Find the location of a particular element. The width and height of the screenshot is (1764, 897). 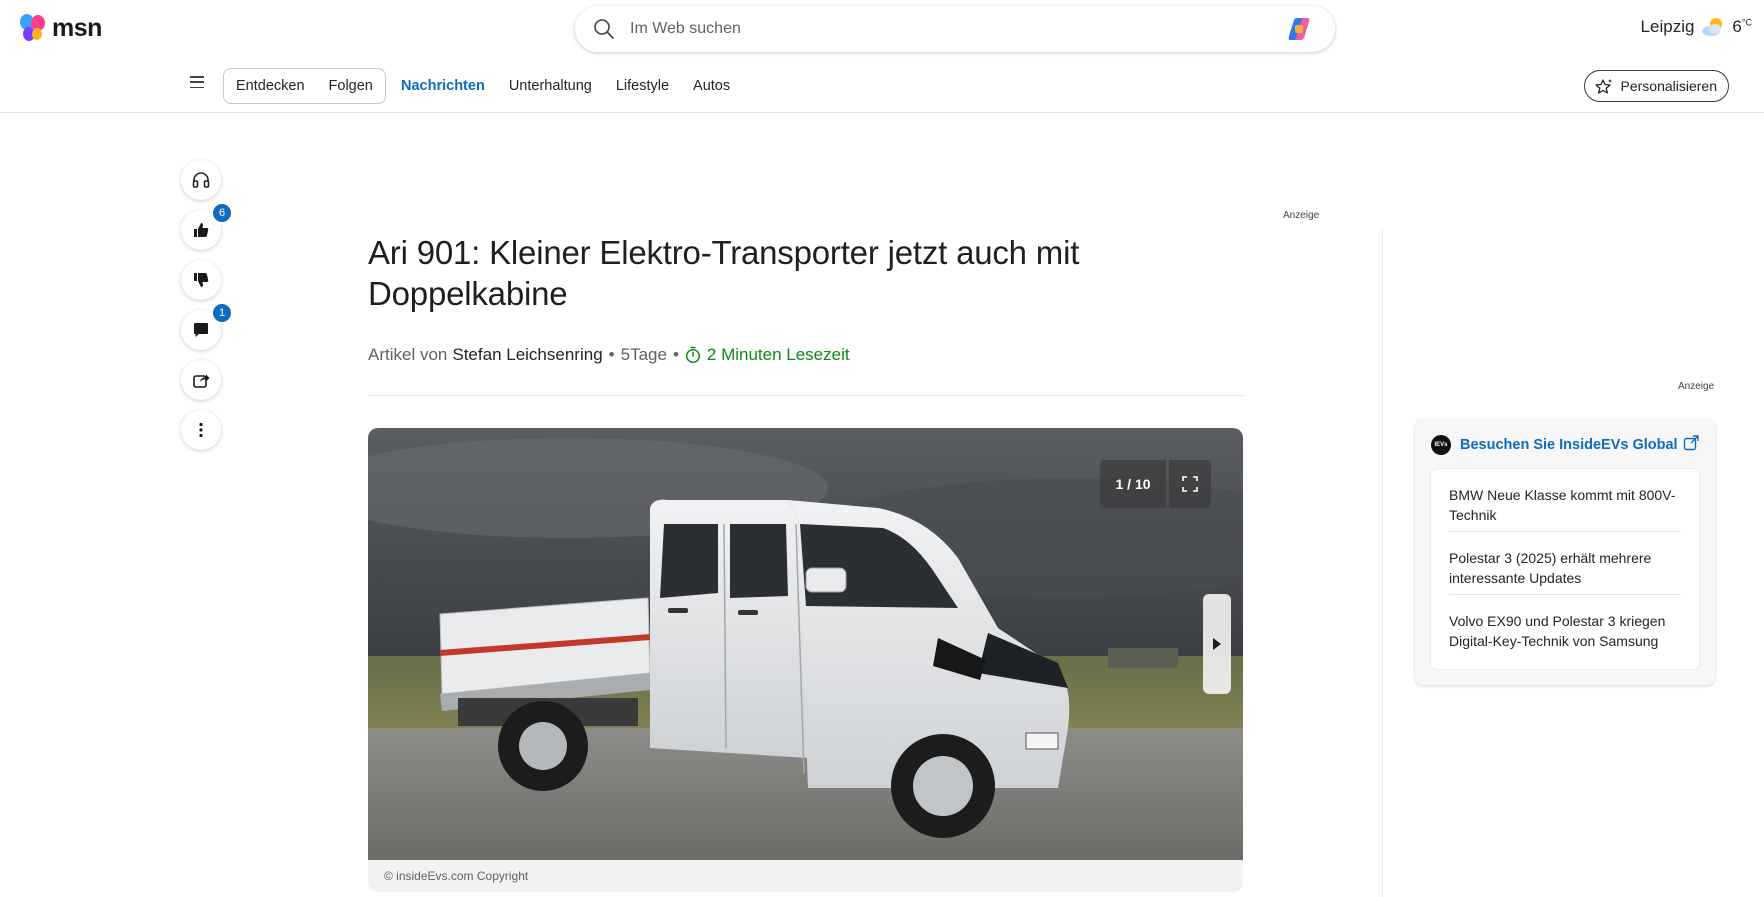

more-options-button is located at coordinates (201, 430).